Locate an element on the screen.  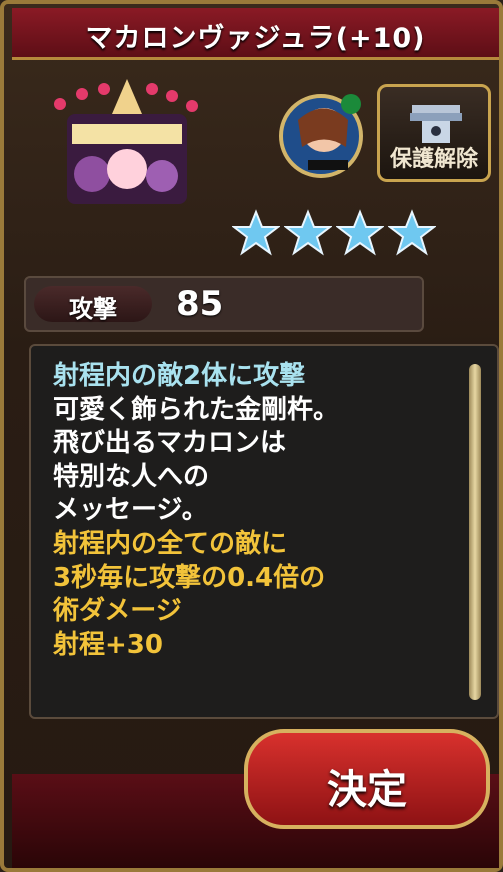
weapon-name: マカロンヴァジュラ(+10) is located at coordinates (255, 38).